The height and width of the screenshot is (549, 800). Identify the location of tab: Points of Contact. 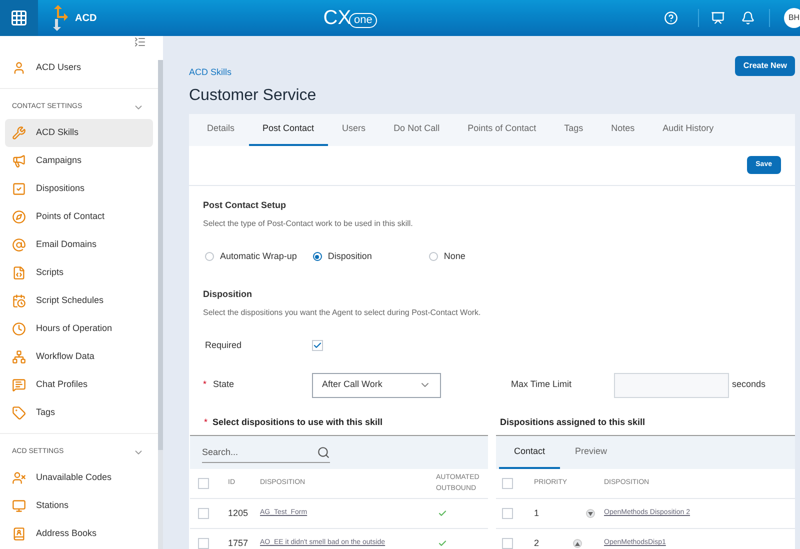
(502, 130).